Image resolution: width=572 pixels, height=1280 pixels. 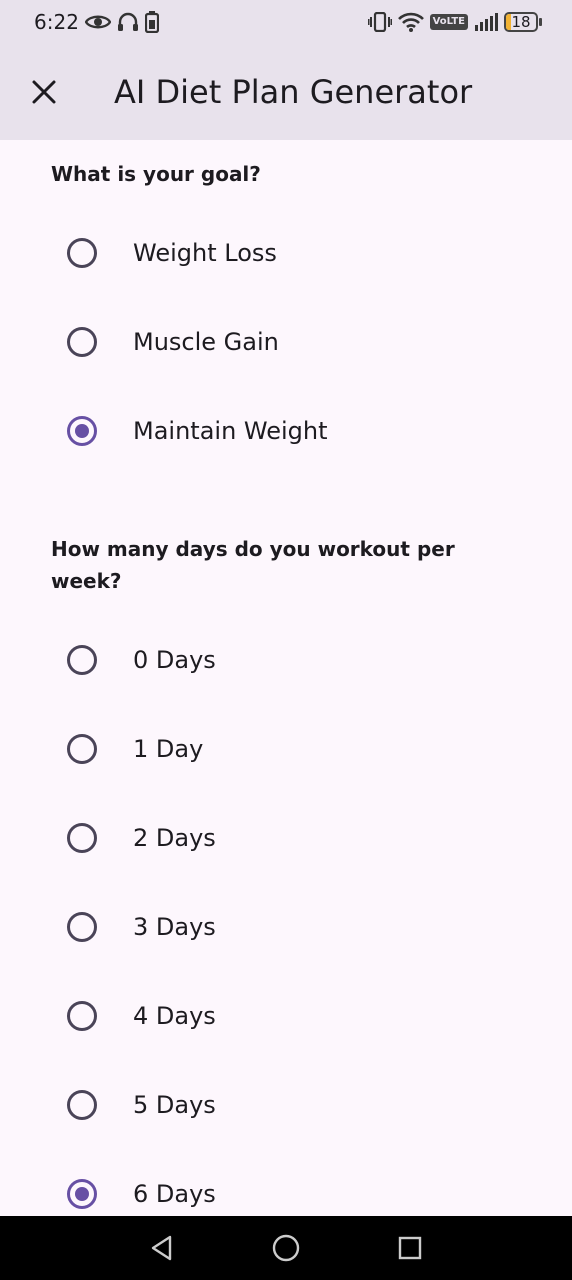 I want to click on volte-badge: VoLTE, so click(x=448, y=22).